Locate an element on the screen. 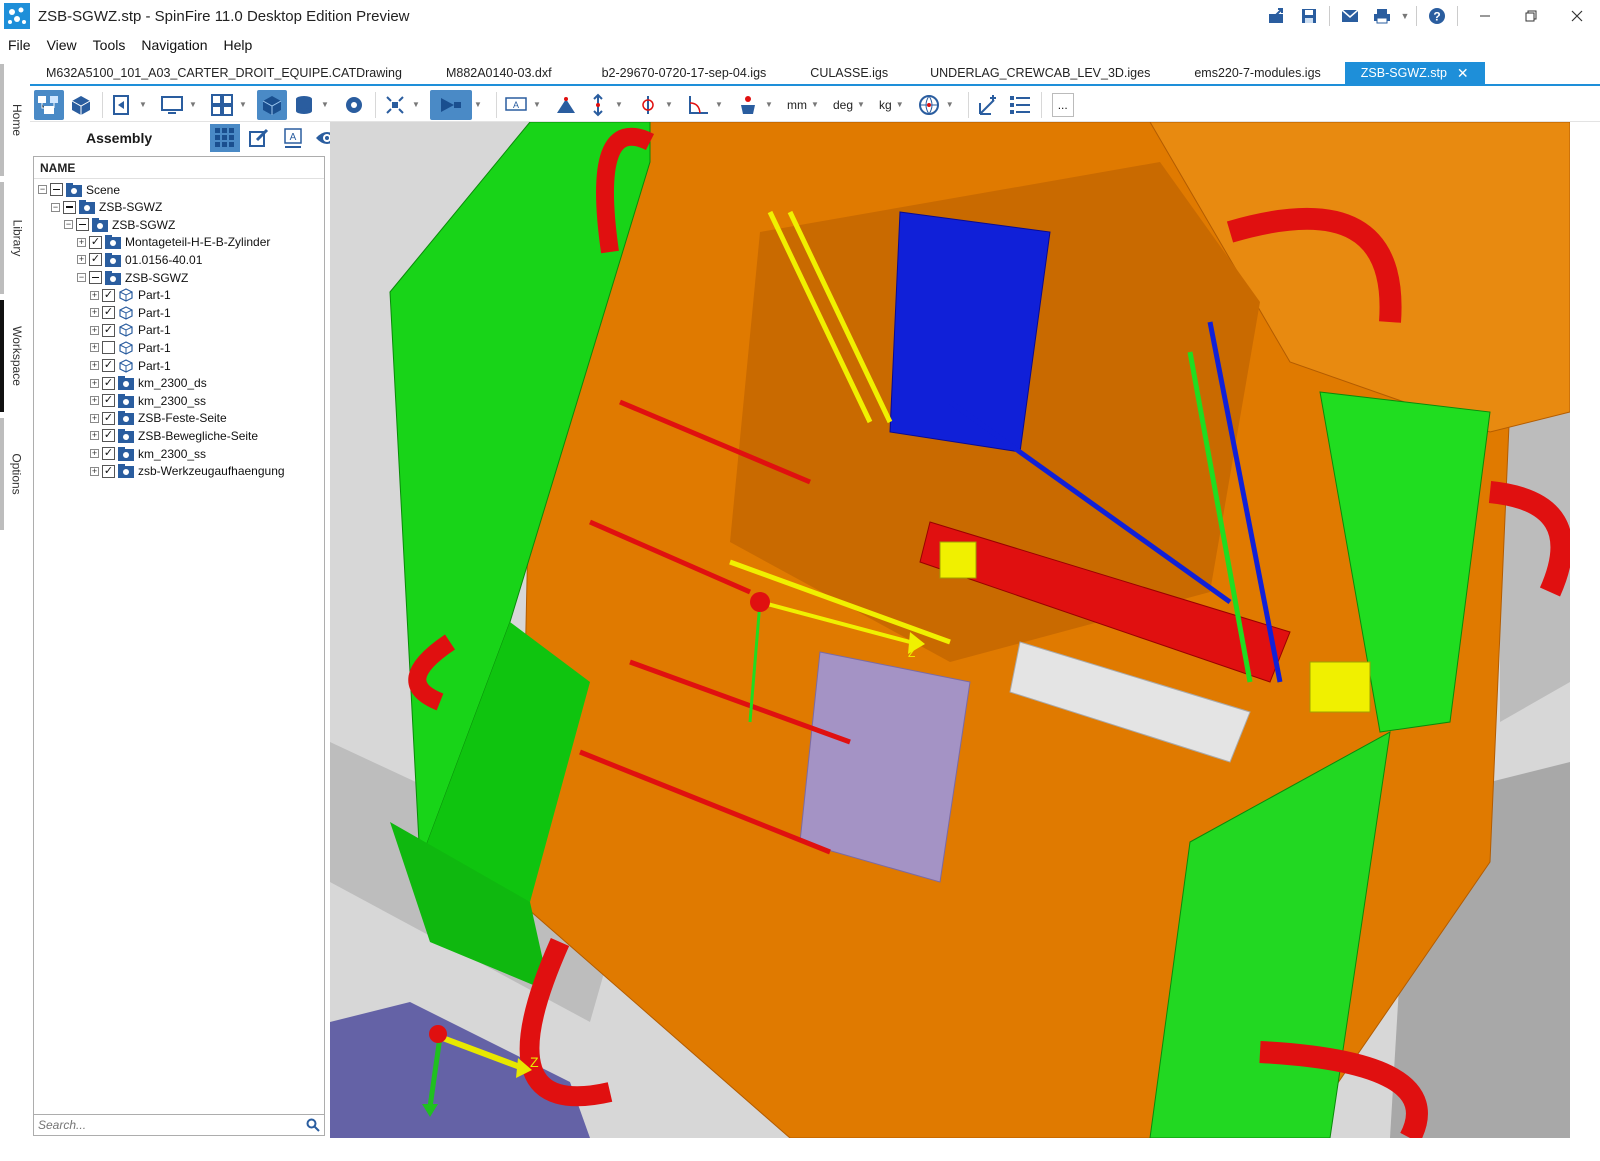  assembly-view-button is located at coordinates (49, 104).